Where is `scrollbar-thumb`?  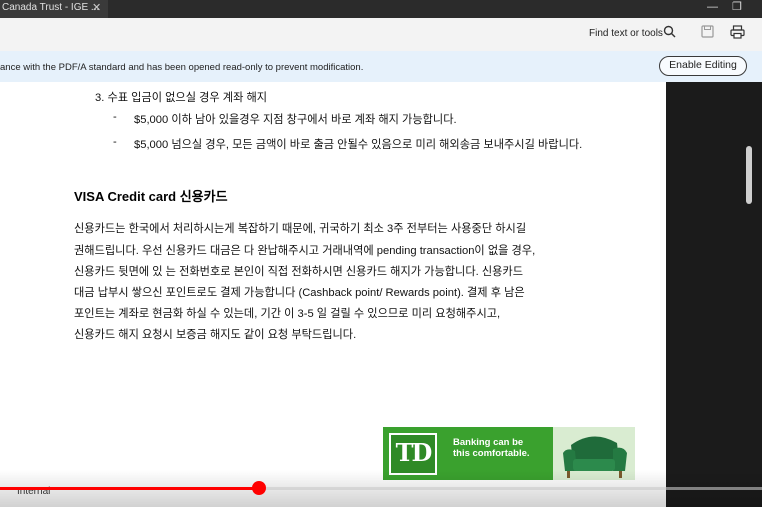 scrollbar-thumb is located at coordinates (749, 175).